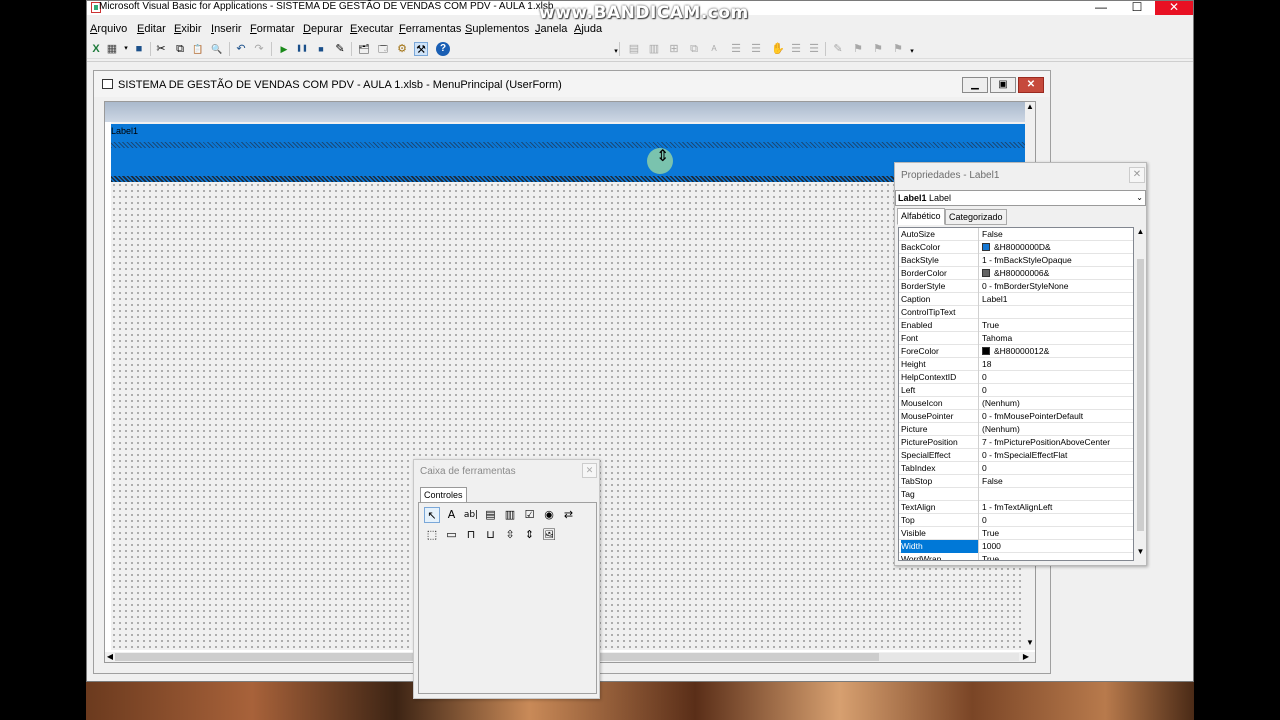 The width and height of the screenshot is (1280, 720). Describe the element at coordinates (110, 656) in the screenshot. I see `scroll-left-icon: ◀` at that location.